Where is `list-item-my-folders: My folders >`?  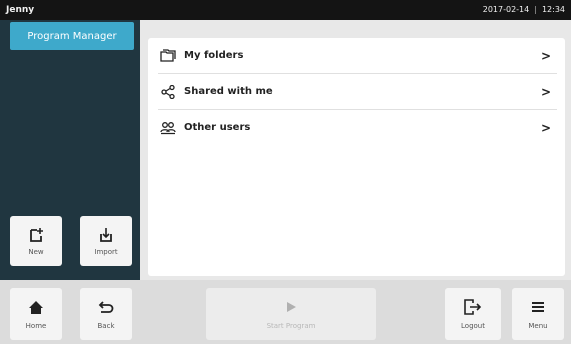
list-item-my-folders: My folders > is located at coordinates (357, 56).